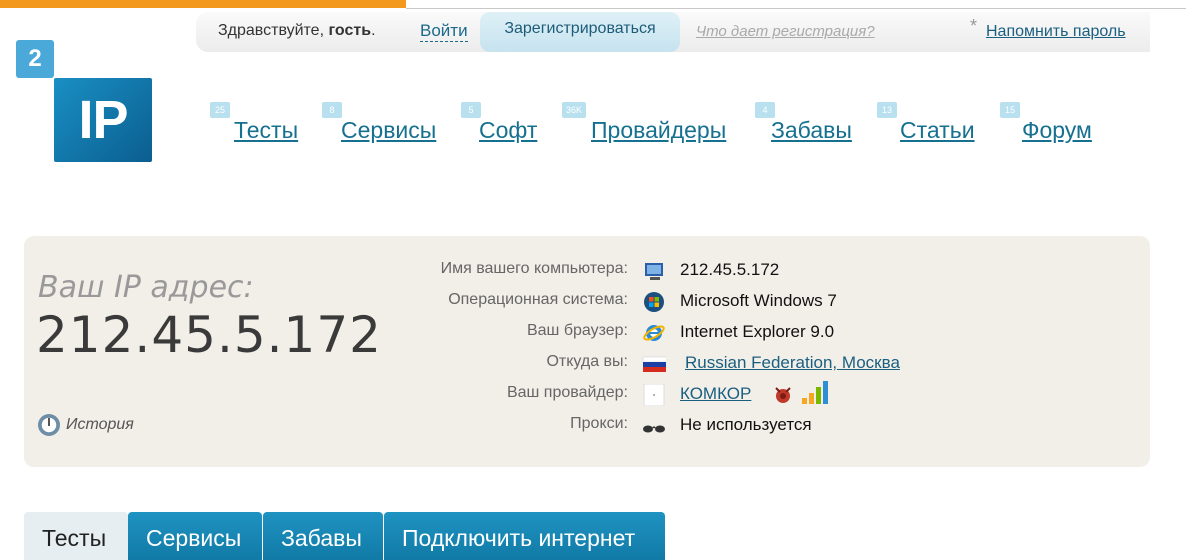 The image size is (1186, 560). Describe the element at coordinates (974, 26) in the screenshot. I see `asterisk-mark: *` at that location.